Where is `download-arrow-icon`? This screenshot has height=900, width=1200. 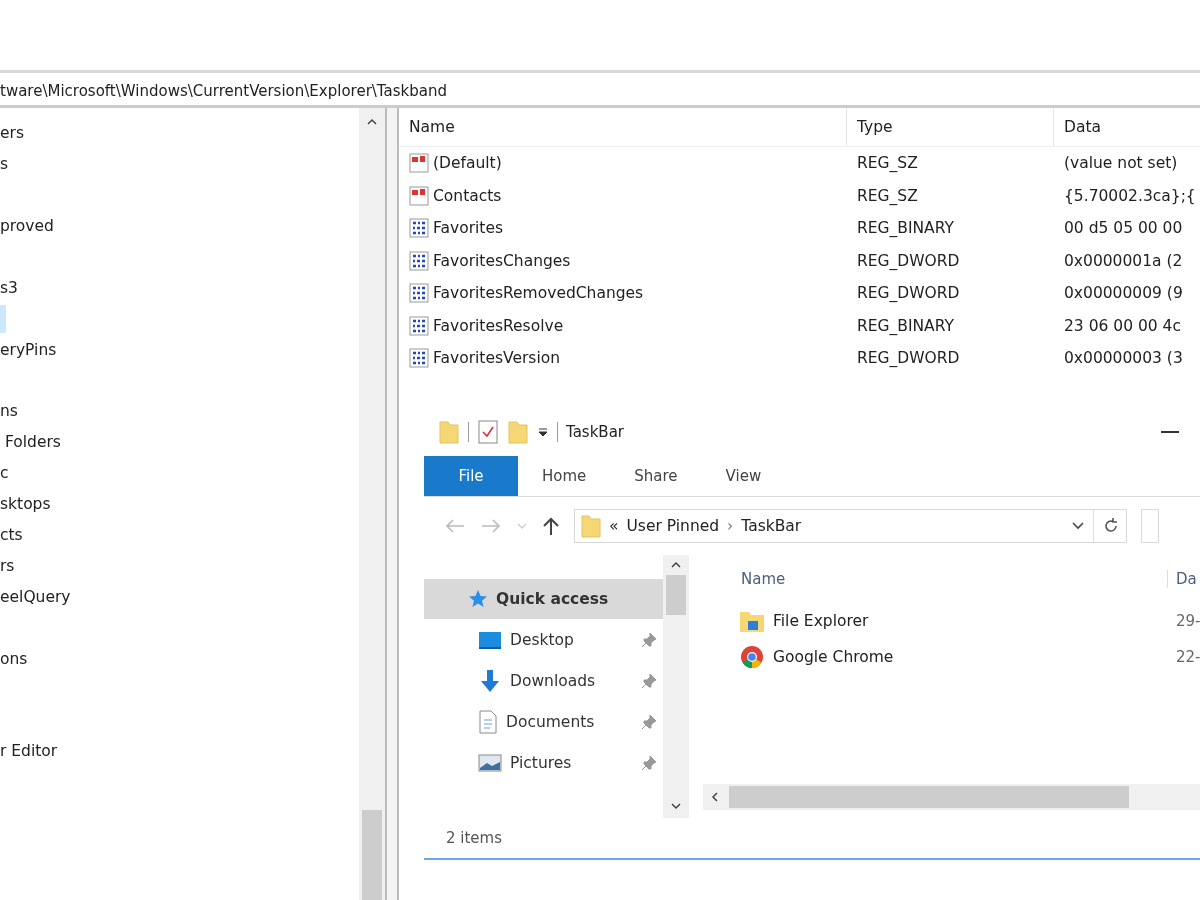 download-arrow-icon is located at coordinates (490, 680).